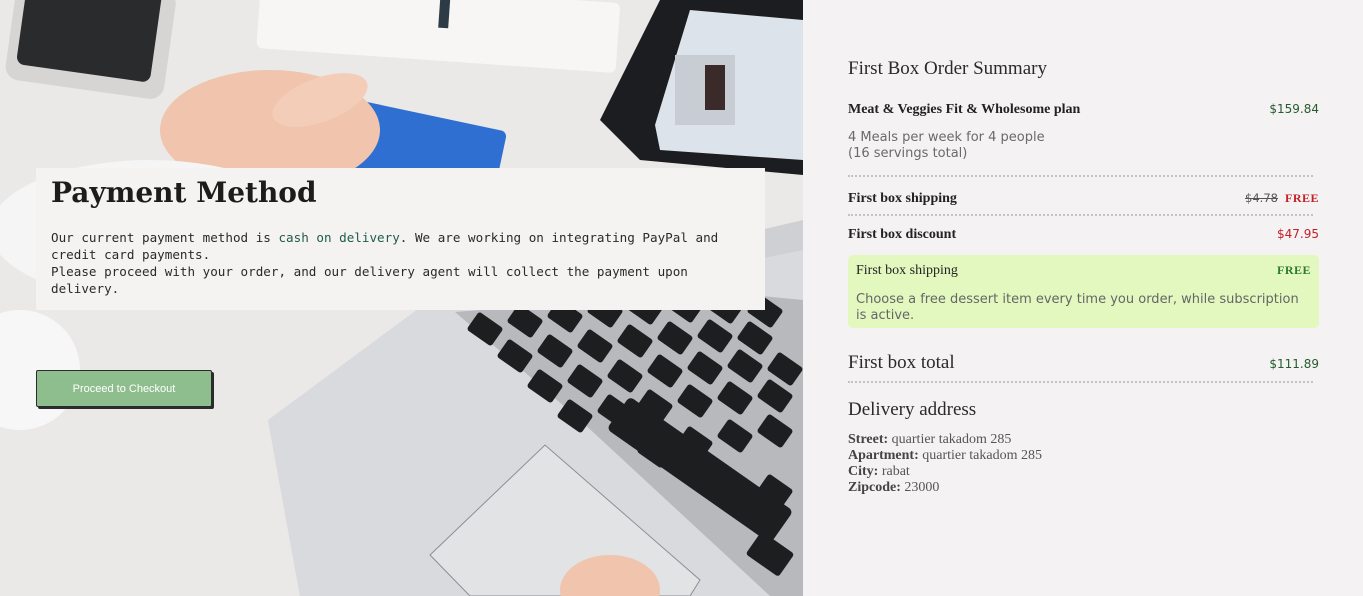  What do you see at coordinates (1083, 197) in the screenshot?
I see `shipping-row: First box shipping $4.78 FREE` at bounding box center [1083, 197].